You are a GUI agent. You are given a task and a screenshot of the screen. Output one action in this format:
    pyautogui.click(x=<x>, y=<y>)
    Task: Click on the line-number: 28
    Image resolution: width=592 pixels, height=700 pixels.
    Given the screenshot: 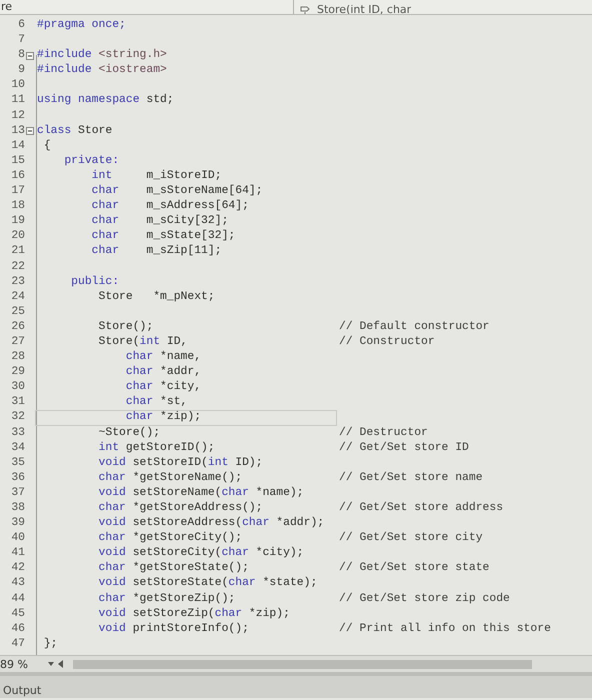 What is the action you would take?
    pyautogui.click(x=17, y=358)
    